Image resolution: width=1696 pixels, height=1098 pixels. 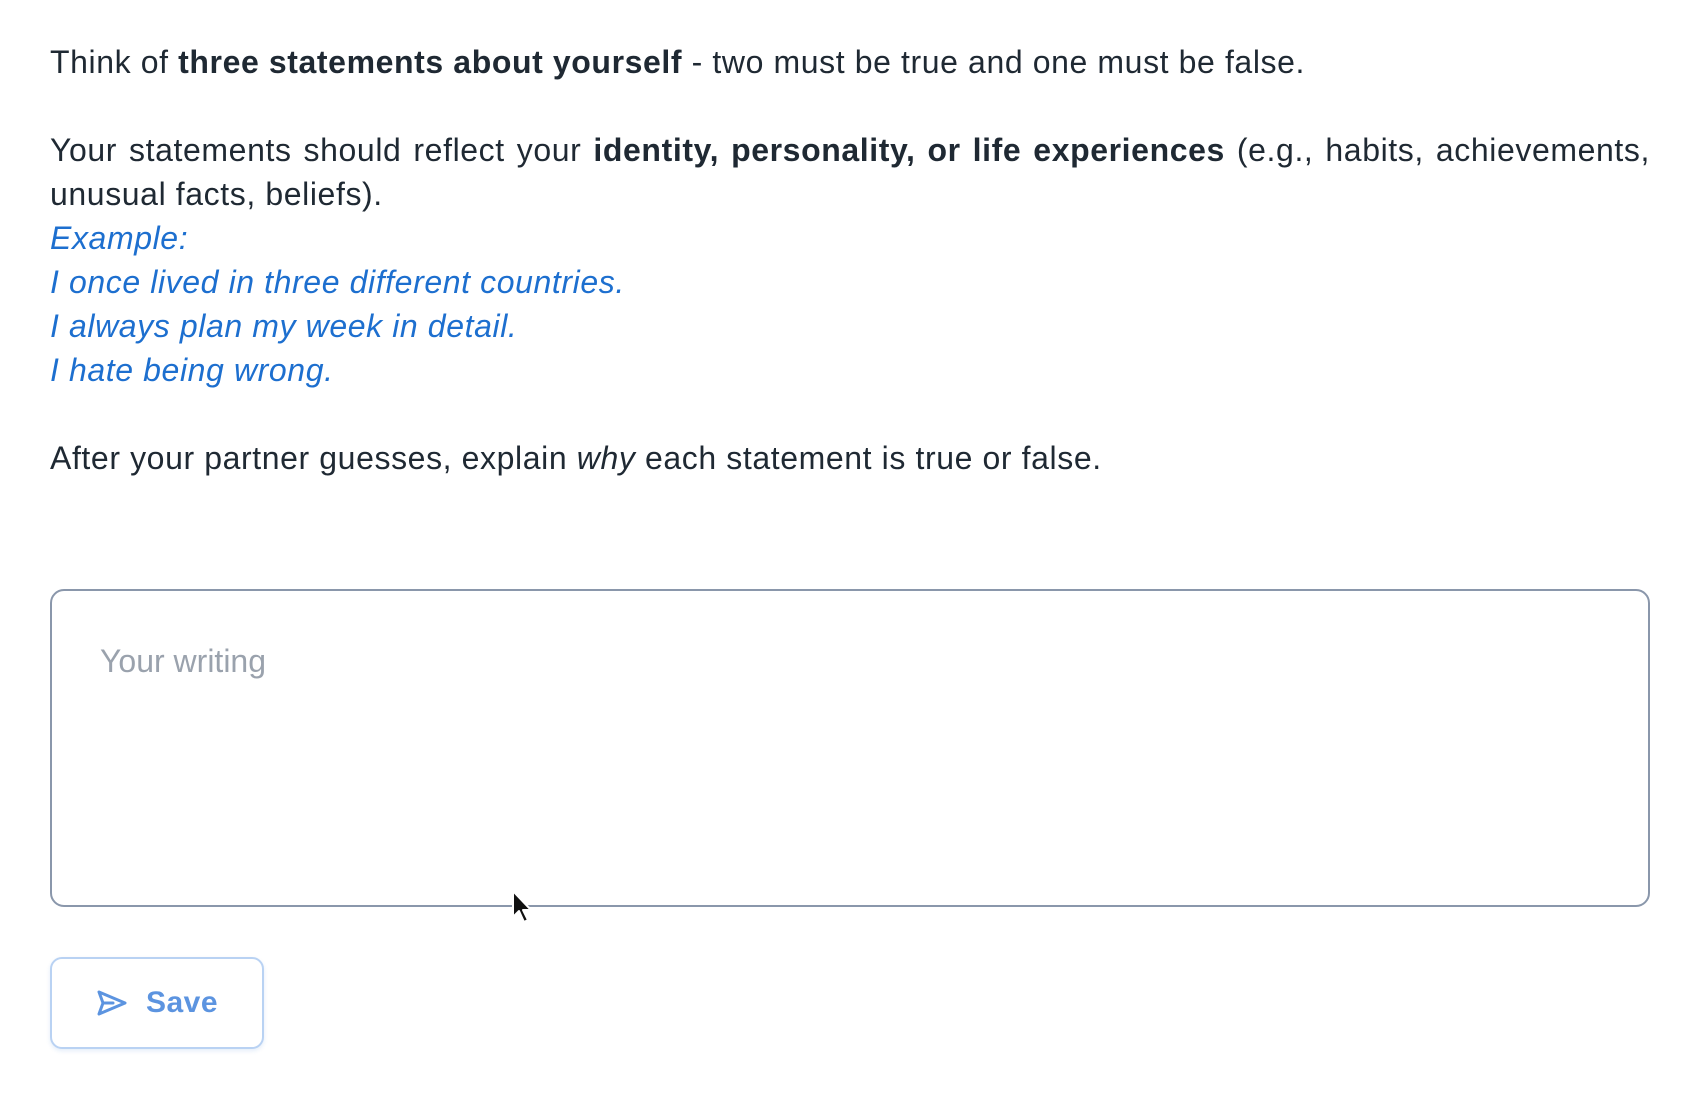 I want to click on save-label: Save, so click(x=182, y=1002).